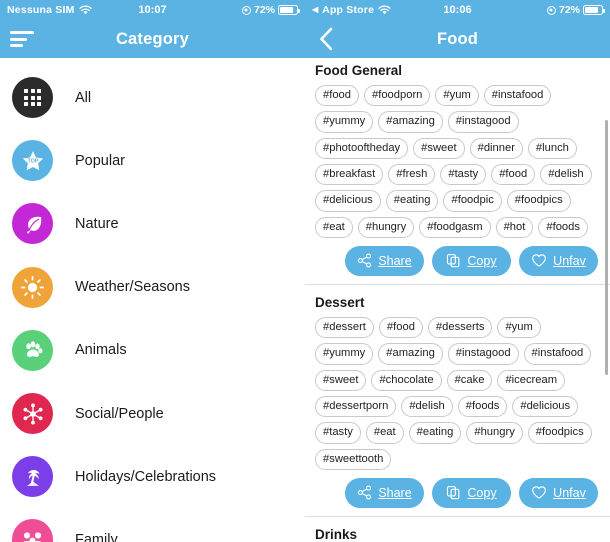 This screenshot has width=610, height=542. What do you see at coordinates (455, 227) in the screenshot?
I see `hashtag-pill: #foodgasm` at bounding box center [455, 227].